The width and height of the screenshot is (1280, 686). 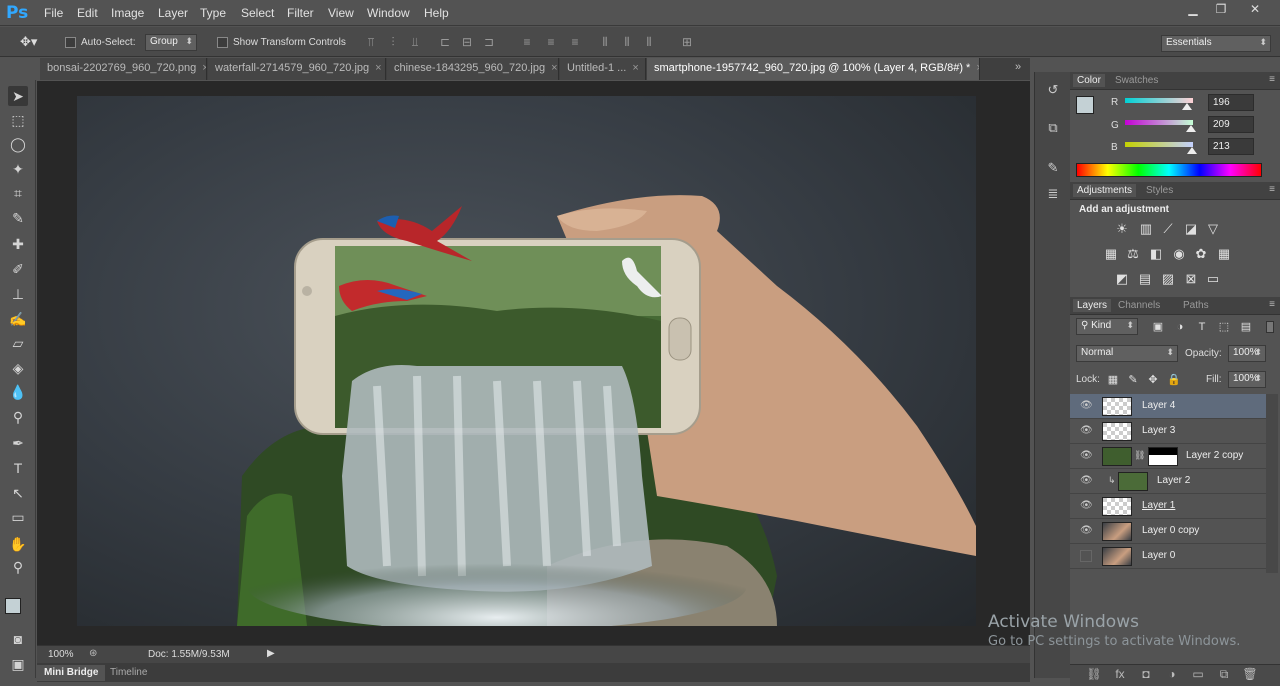 I want to click on layer-row: 👁 Layer 3, so click(x=1168, y=431).